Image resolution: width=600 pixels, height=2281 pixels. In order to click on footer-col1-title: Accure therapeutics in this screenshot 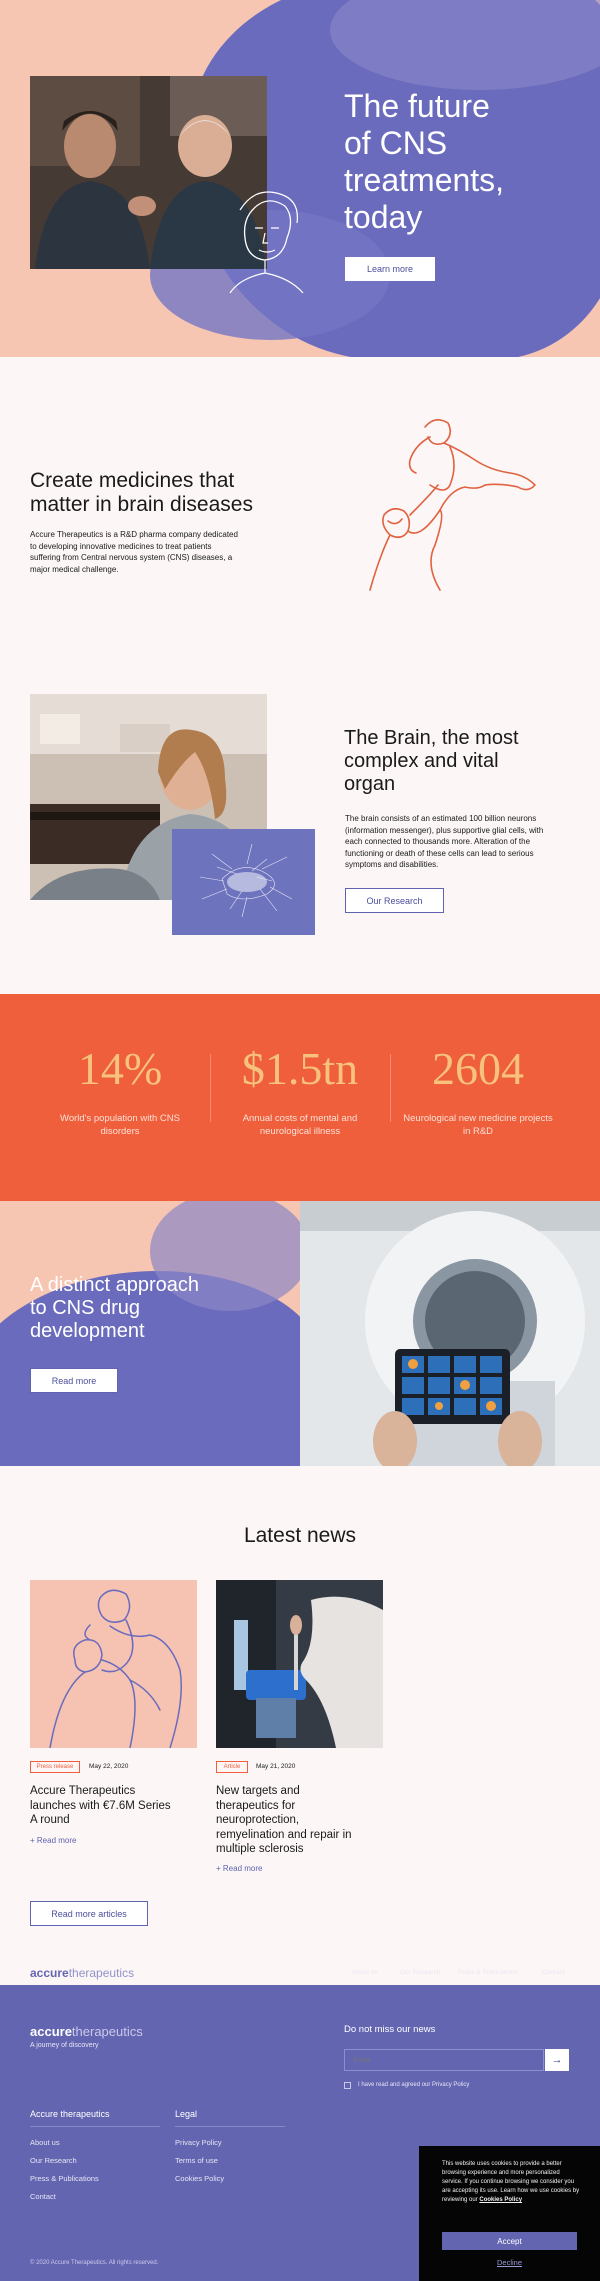, I will do `click(70, 2114)`.